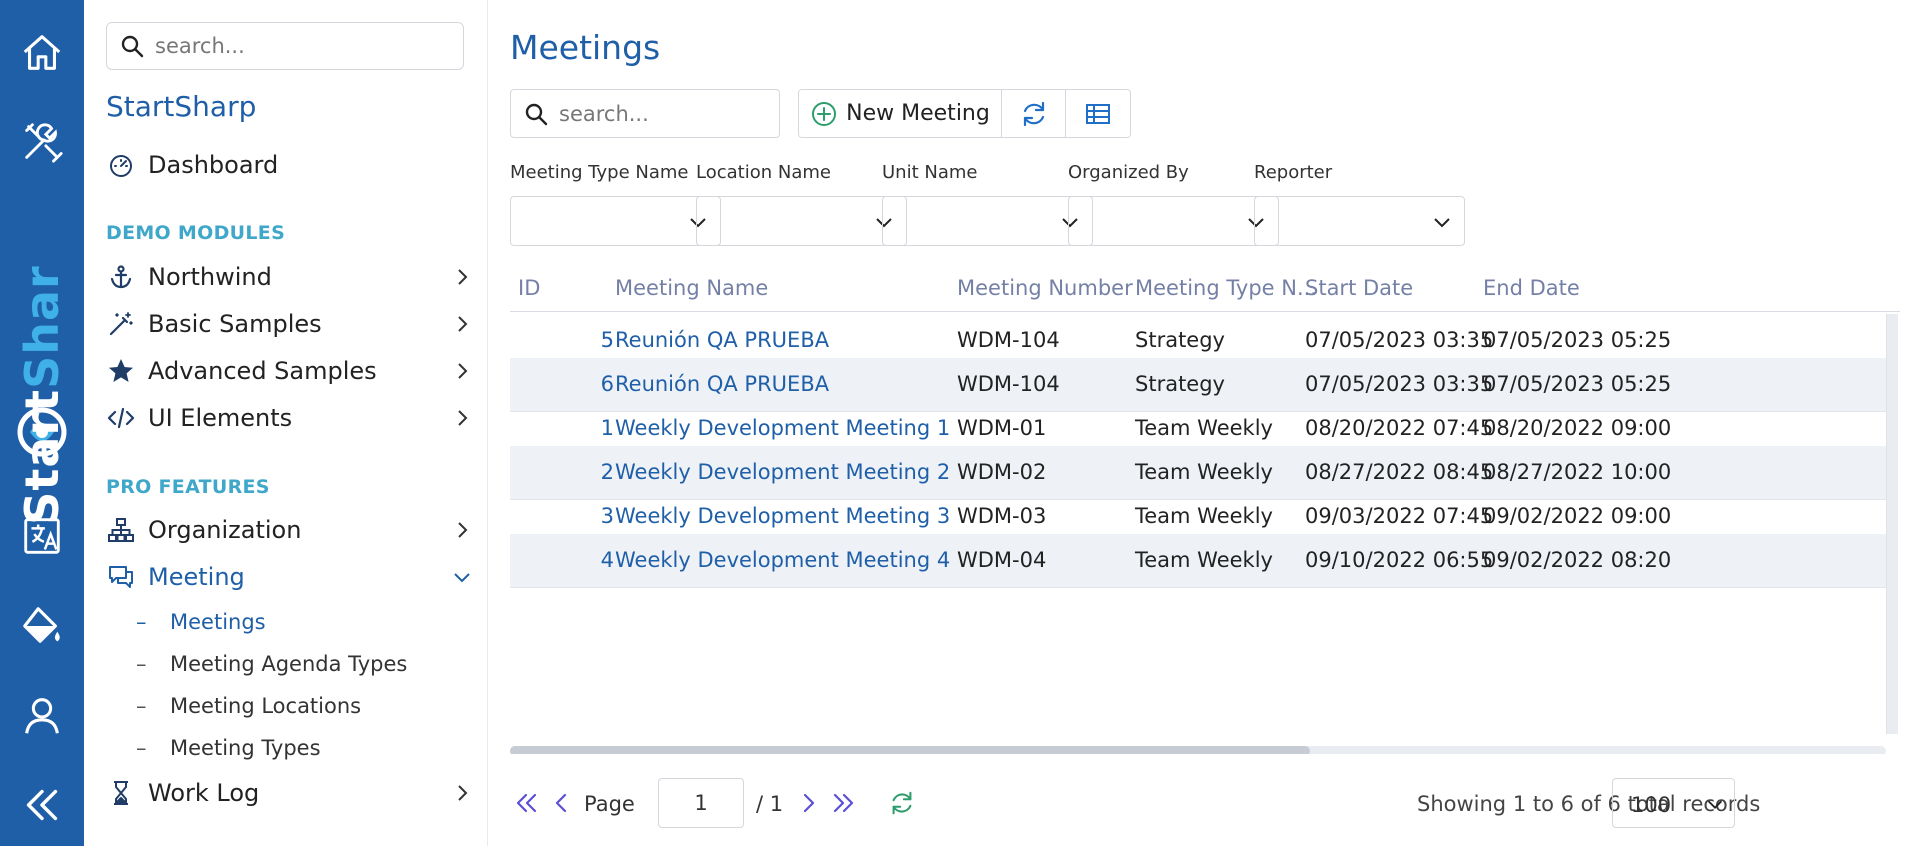 This screenshot has height=846, width=1920. What do you see at coordinates (1359, 288) in the screenshot?
I see `column-header-start-date: Start Date` at bounding box center [1359, 288].